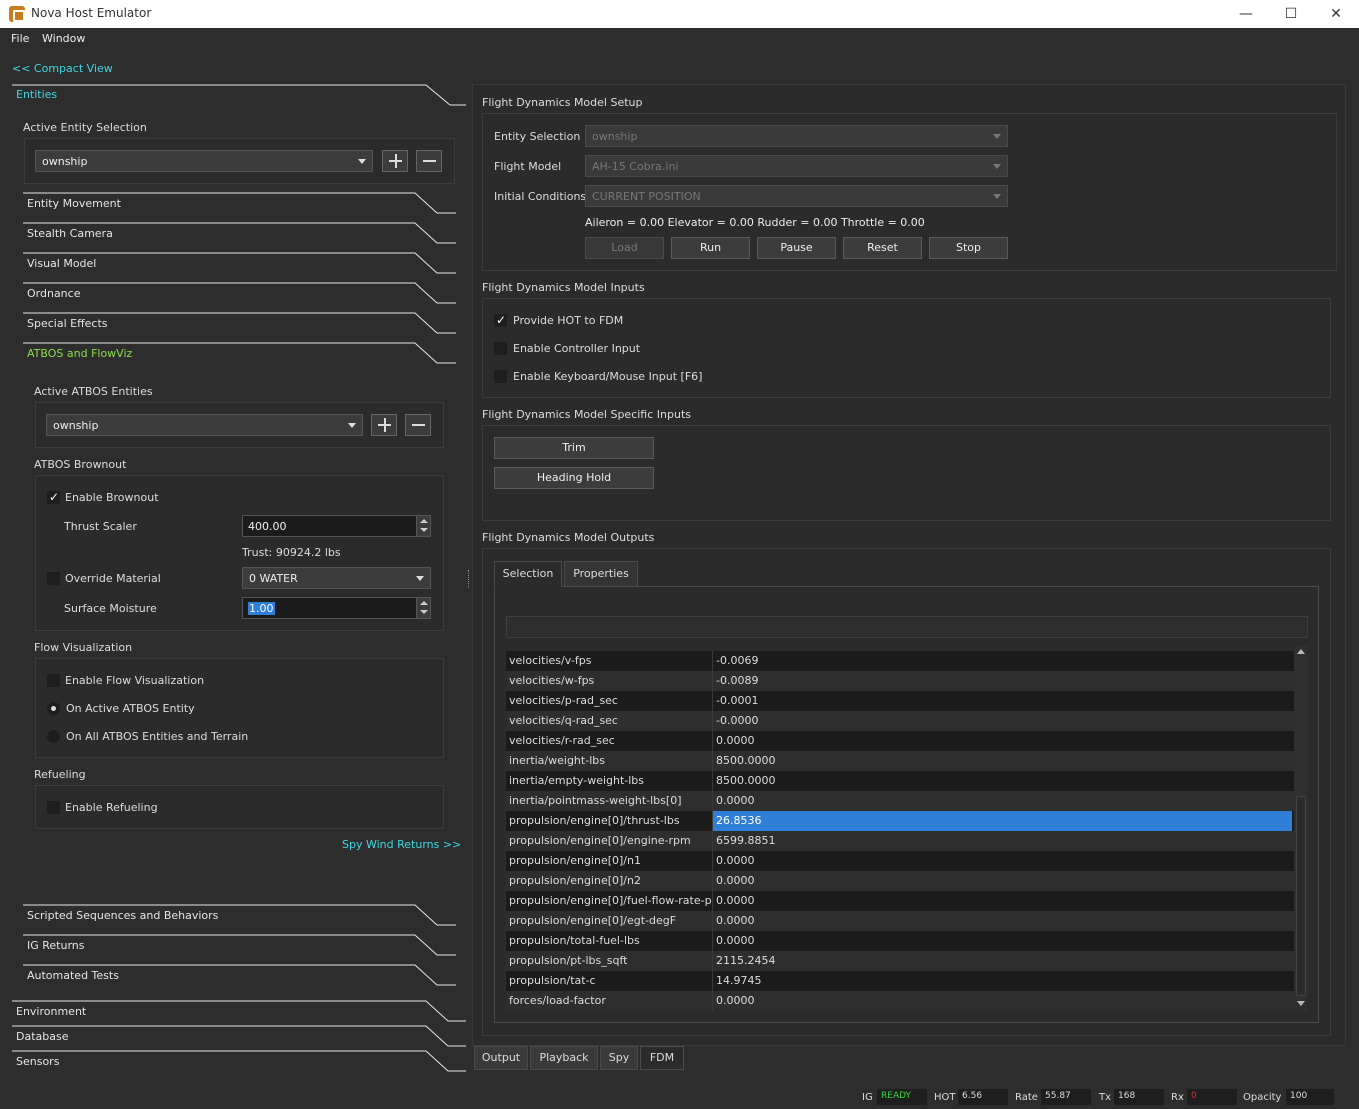 This screenshot has height=1109, width=1359. Describe the element at coordinates (204, 425) in the screenshot. I see `atbos-entity-combo: ownship` at that location.